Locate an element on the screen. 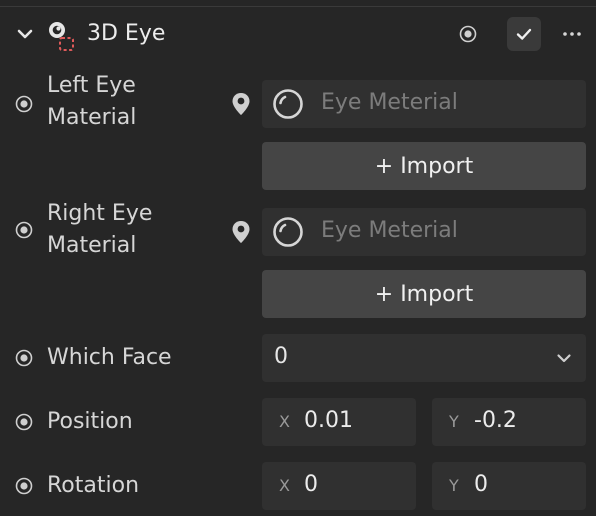 The width and height of the screenshot is (596, 516). which-face-value: 0 is located at coordinates (281, 356).